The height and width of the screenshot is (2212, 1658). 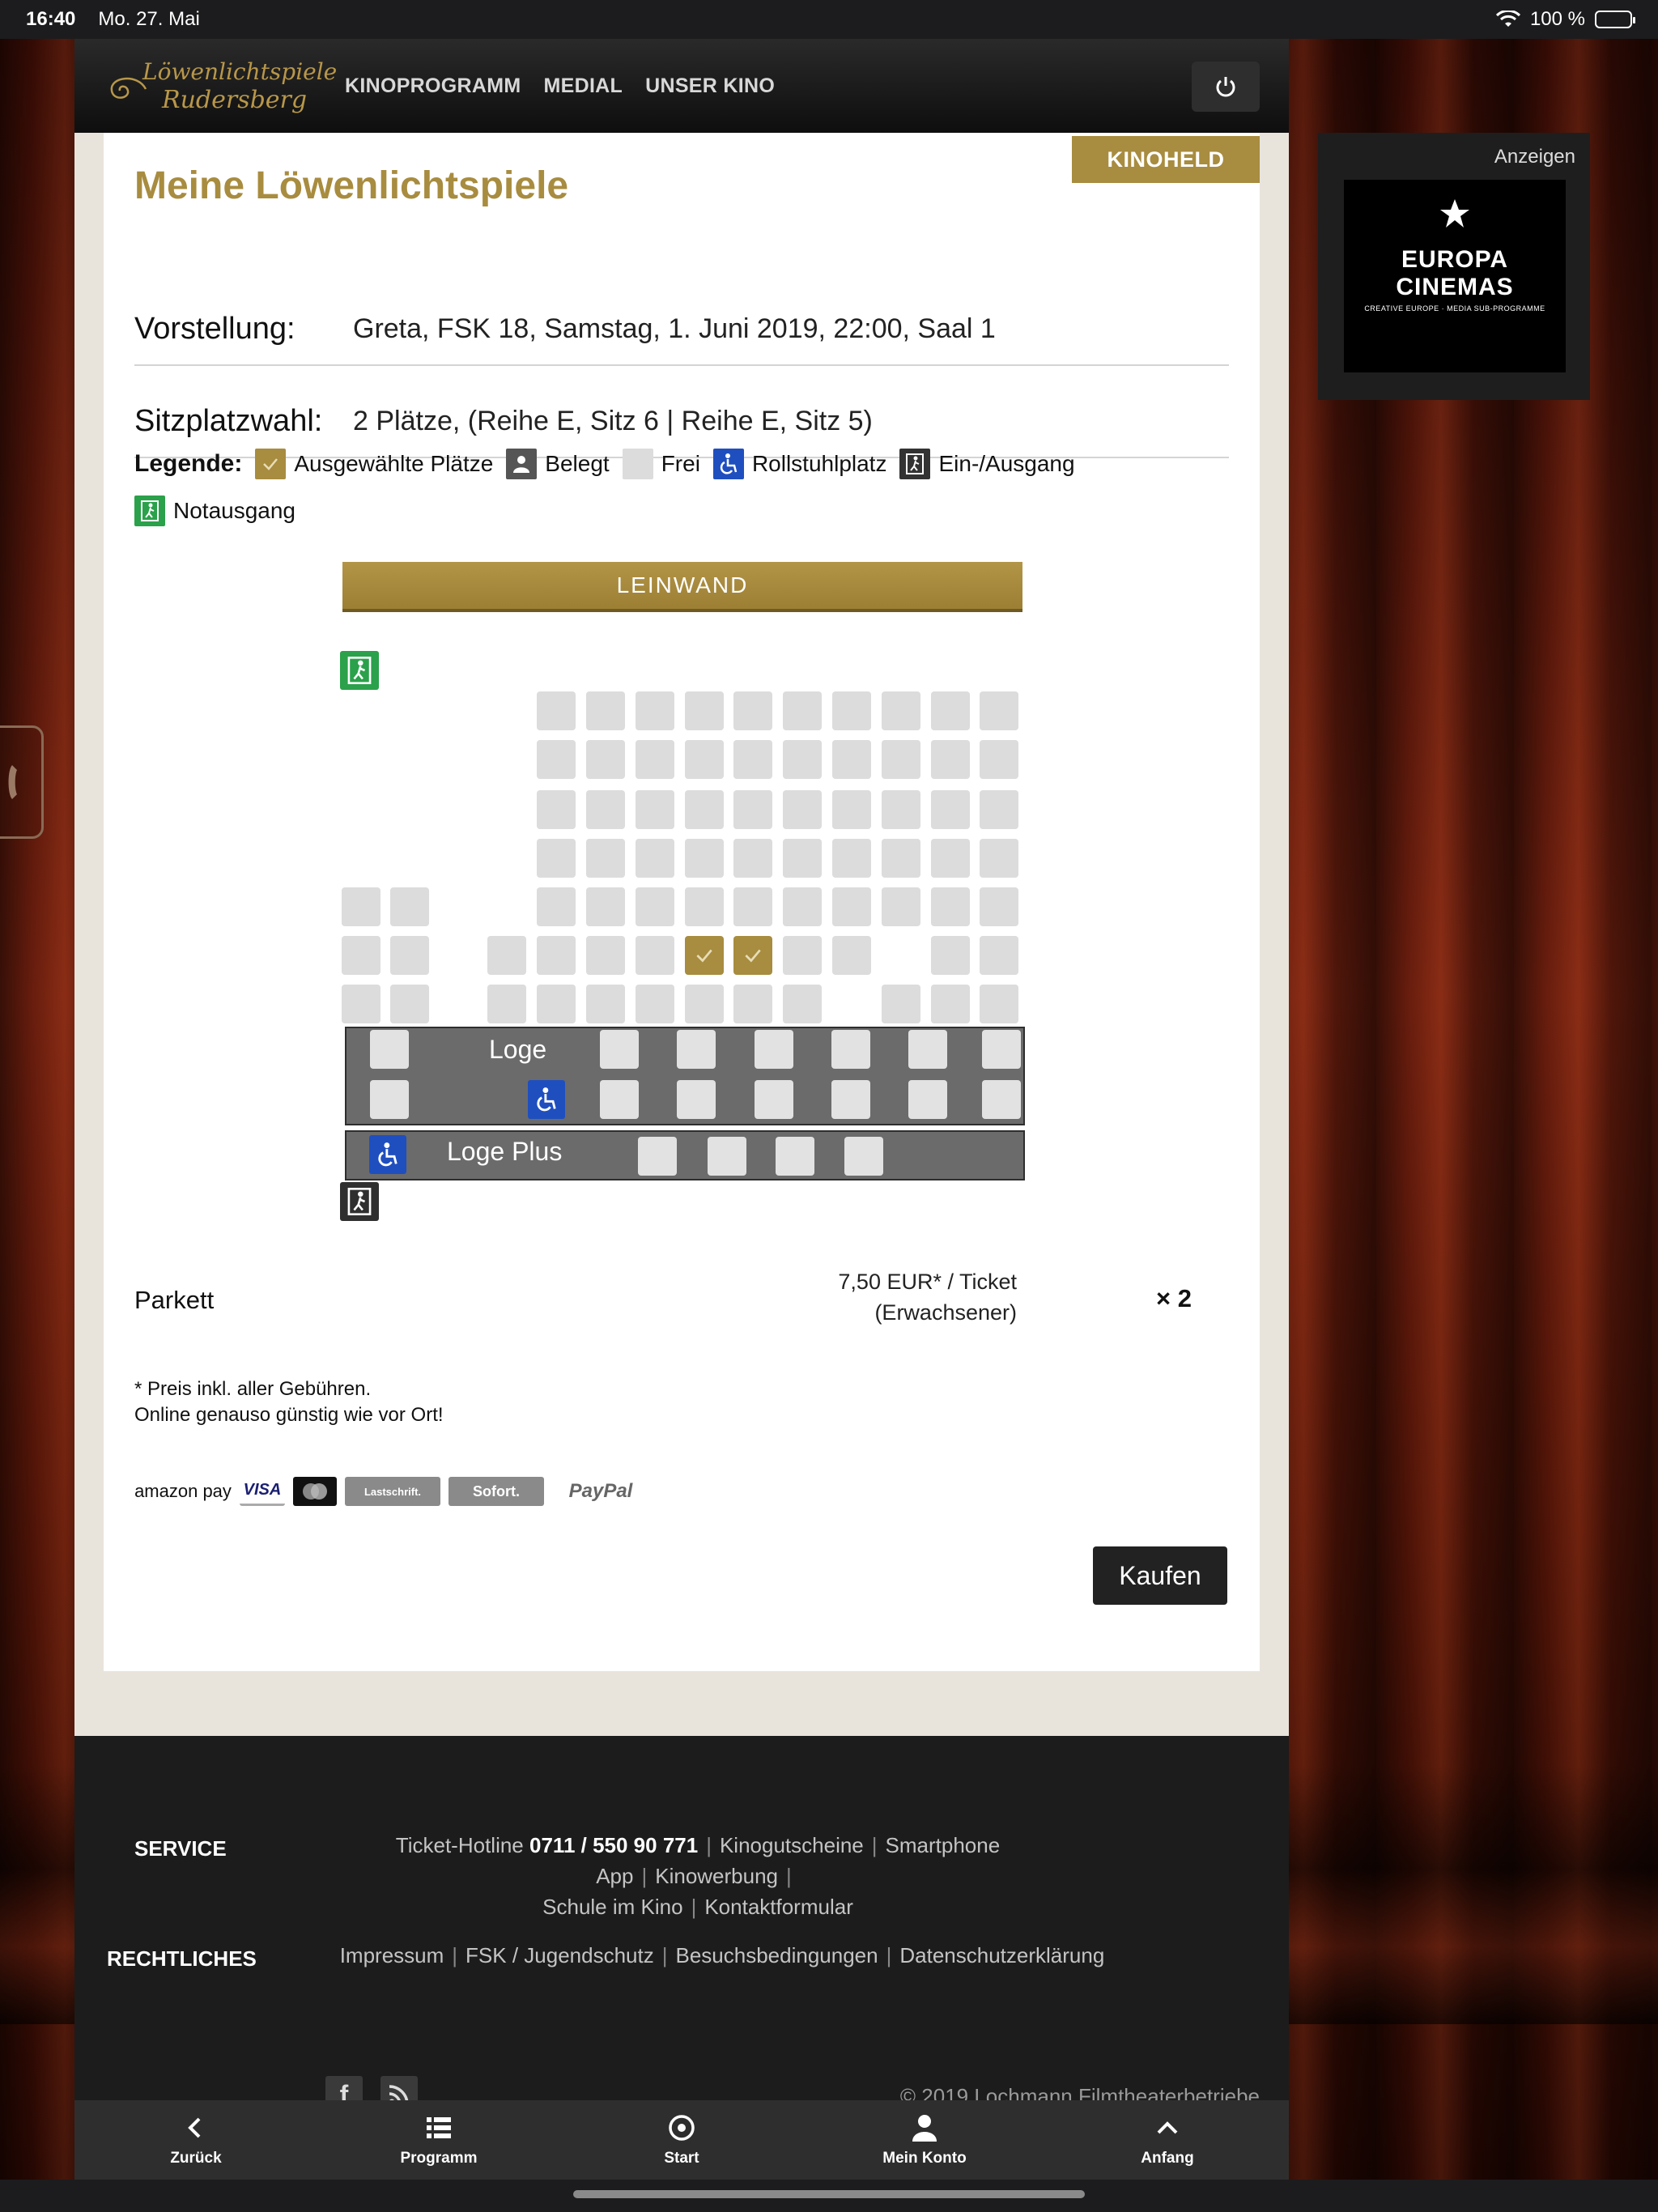 I want to click on link-kinogutscheine: Kinogutscheine, so click(x=792, y=1845).